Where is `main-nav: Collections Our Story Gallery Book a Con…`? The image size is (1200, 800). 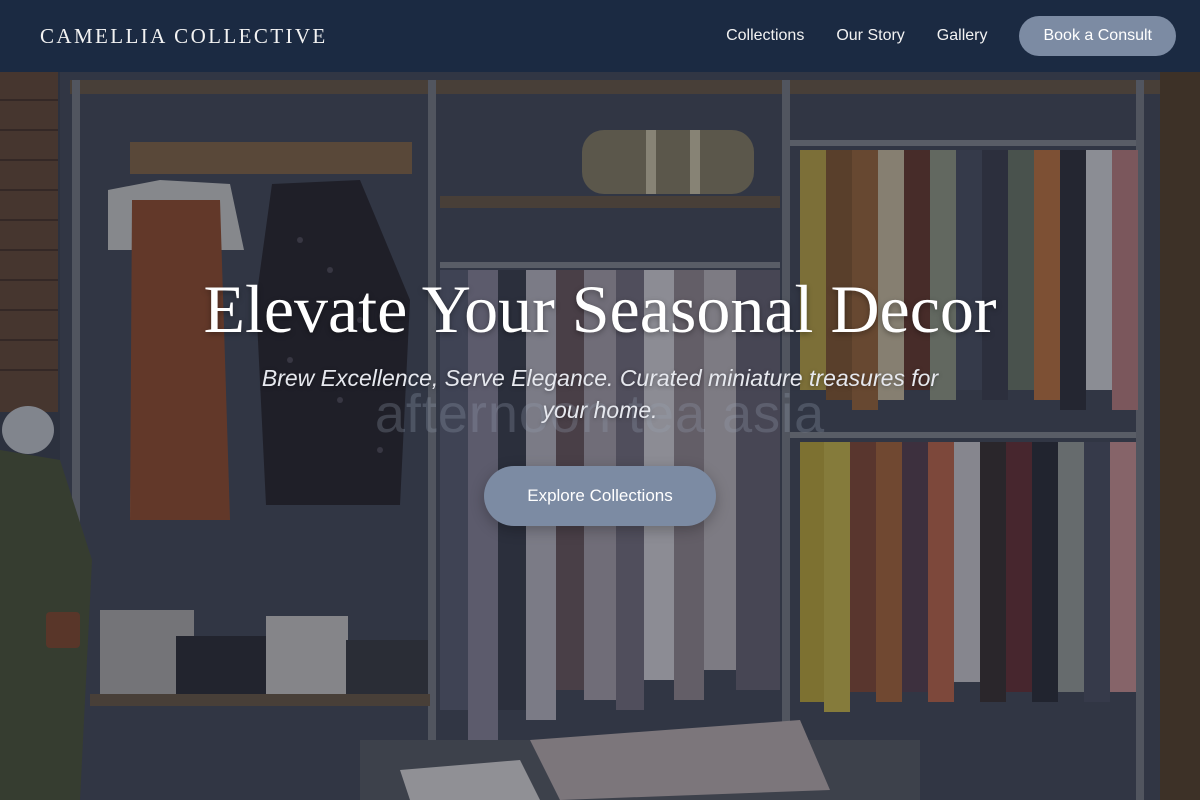 main-nav: Collections Our Story Gallery Book a Con… is located at coordinates (935, 36).